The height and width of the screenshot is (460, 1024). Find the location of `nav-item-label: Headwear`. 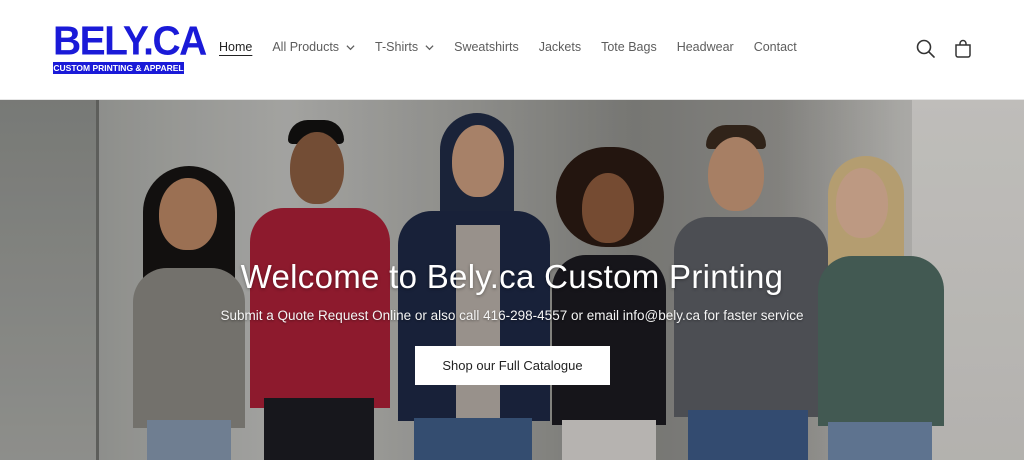

nav-item-label: Headwear is located at coordinates (705, 47).